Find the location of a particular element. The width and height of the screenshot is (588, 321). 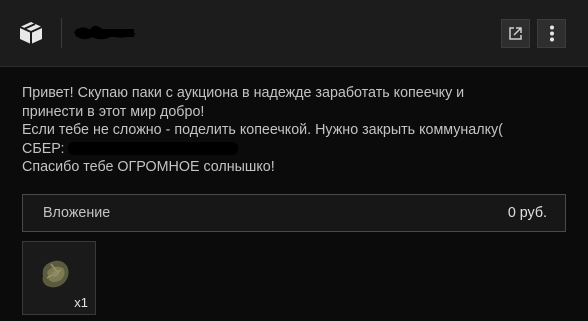

open-external-button is located at coordinates (515, 33).